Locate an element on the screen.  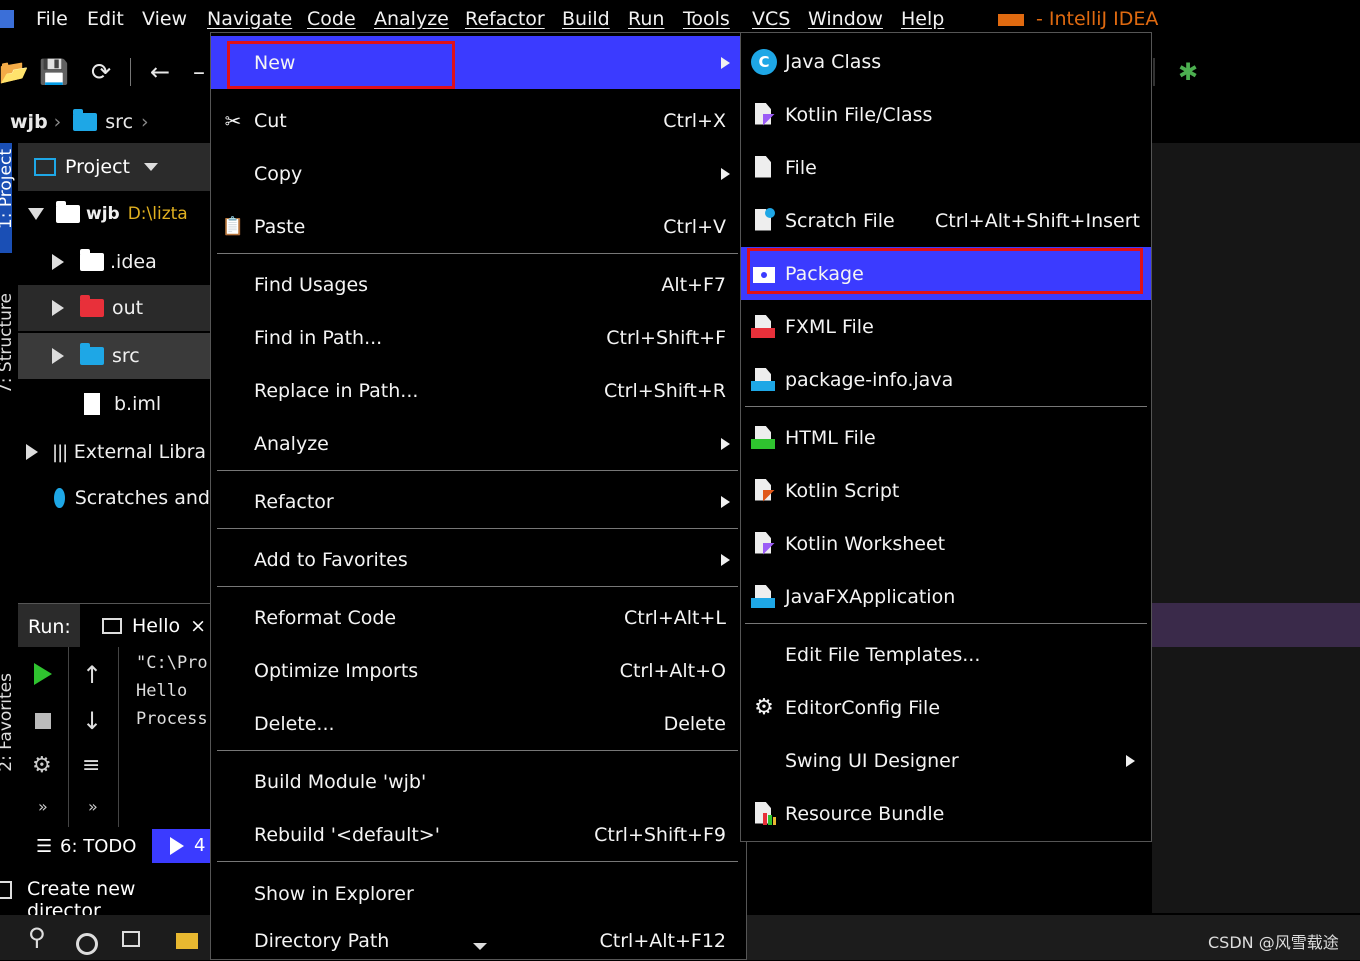
submenu-item-kotlin-worksheet: Kotlin Worksheet is located at coordinates (946, 543).